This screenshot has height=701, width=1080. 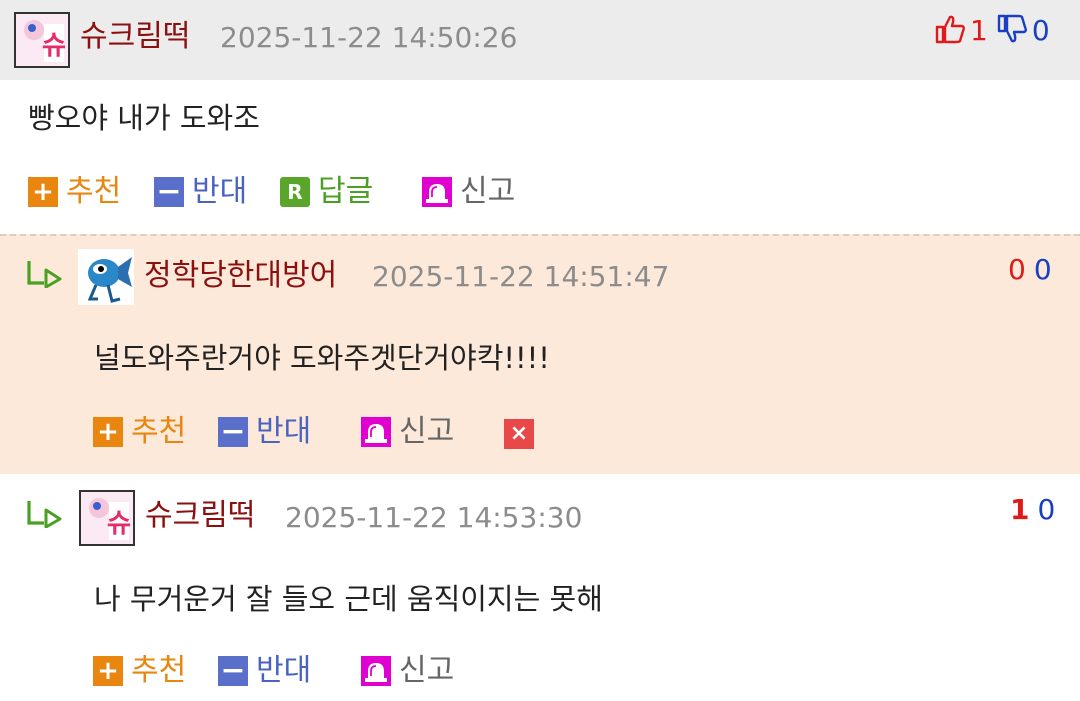 I want to click on comment-text: 빵오야 내가 도와조, so click(x=144, y=118).